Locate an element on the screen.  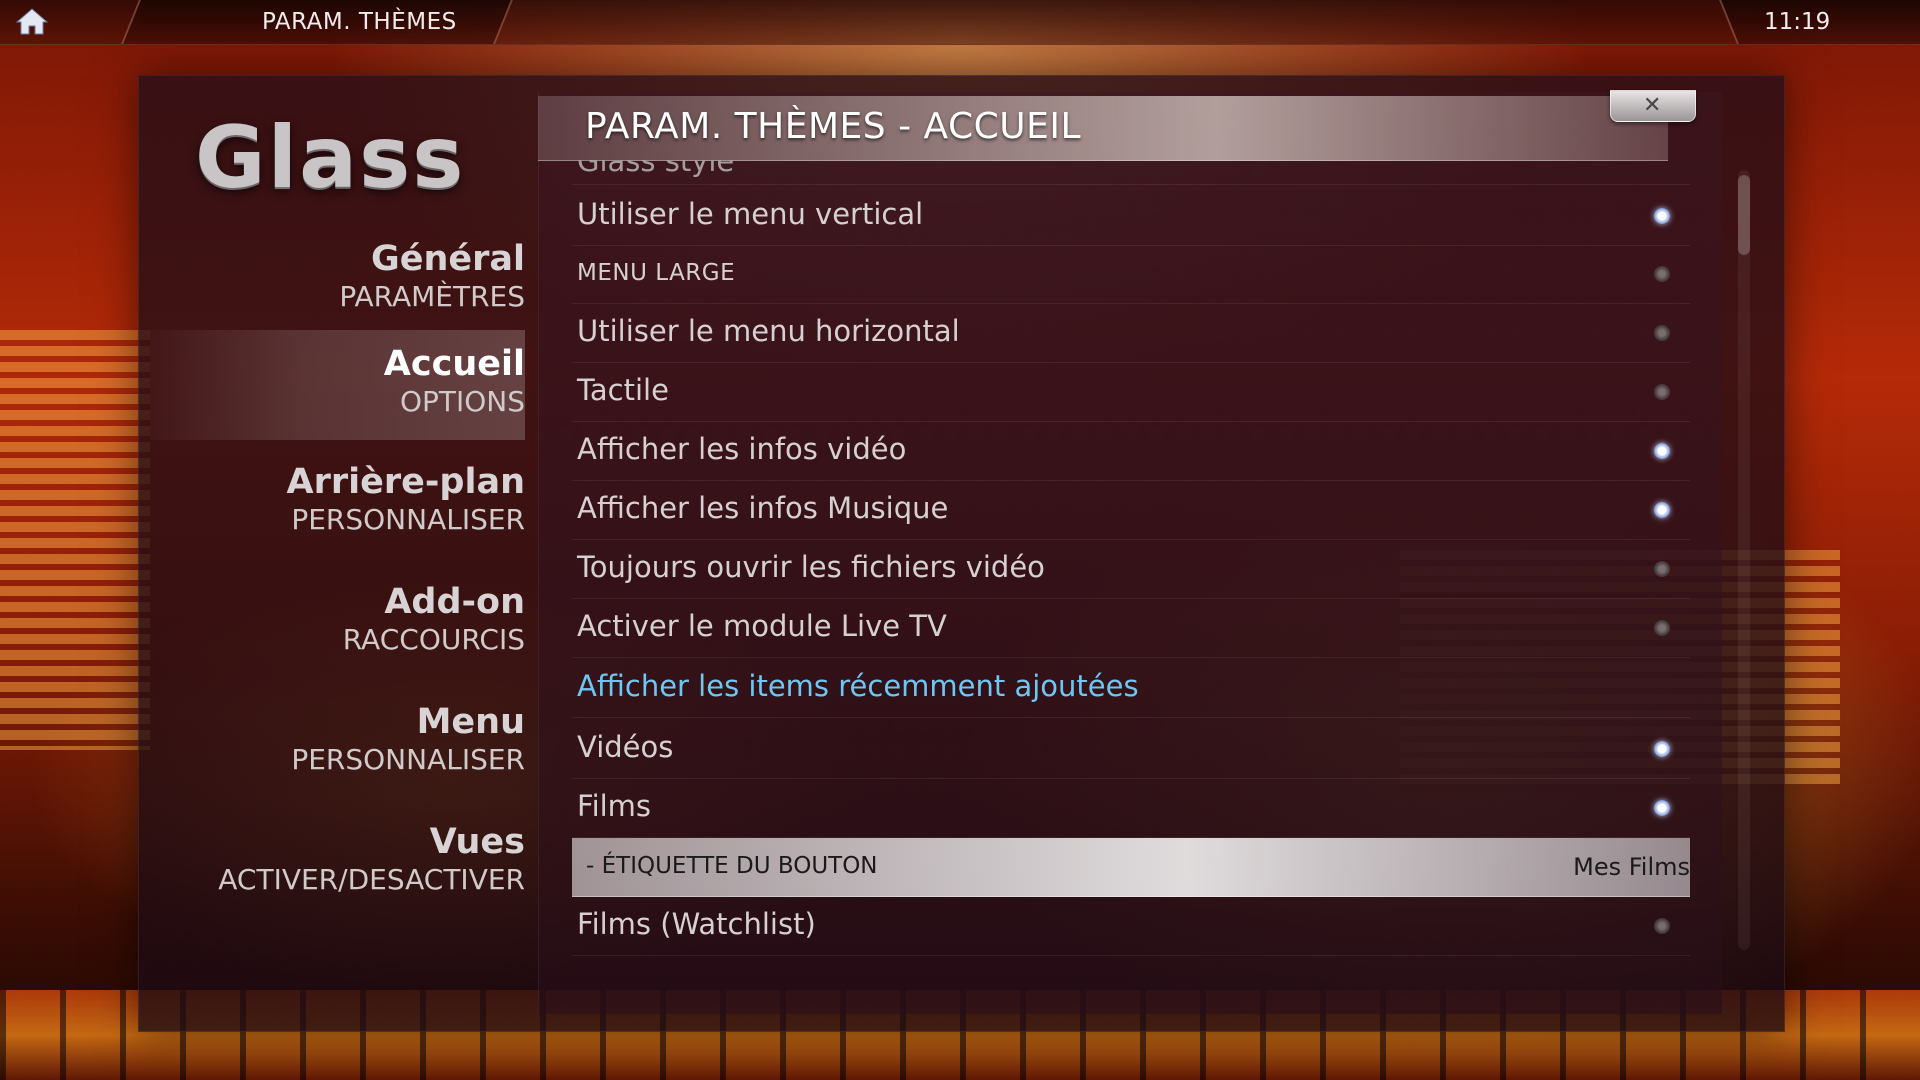
sidebar-item-title: Add-on is located at coordinates (454, 602).